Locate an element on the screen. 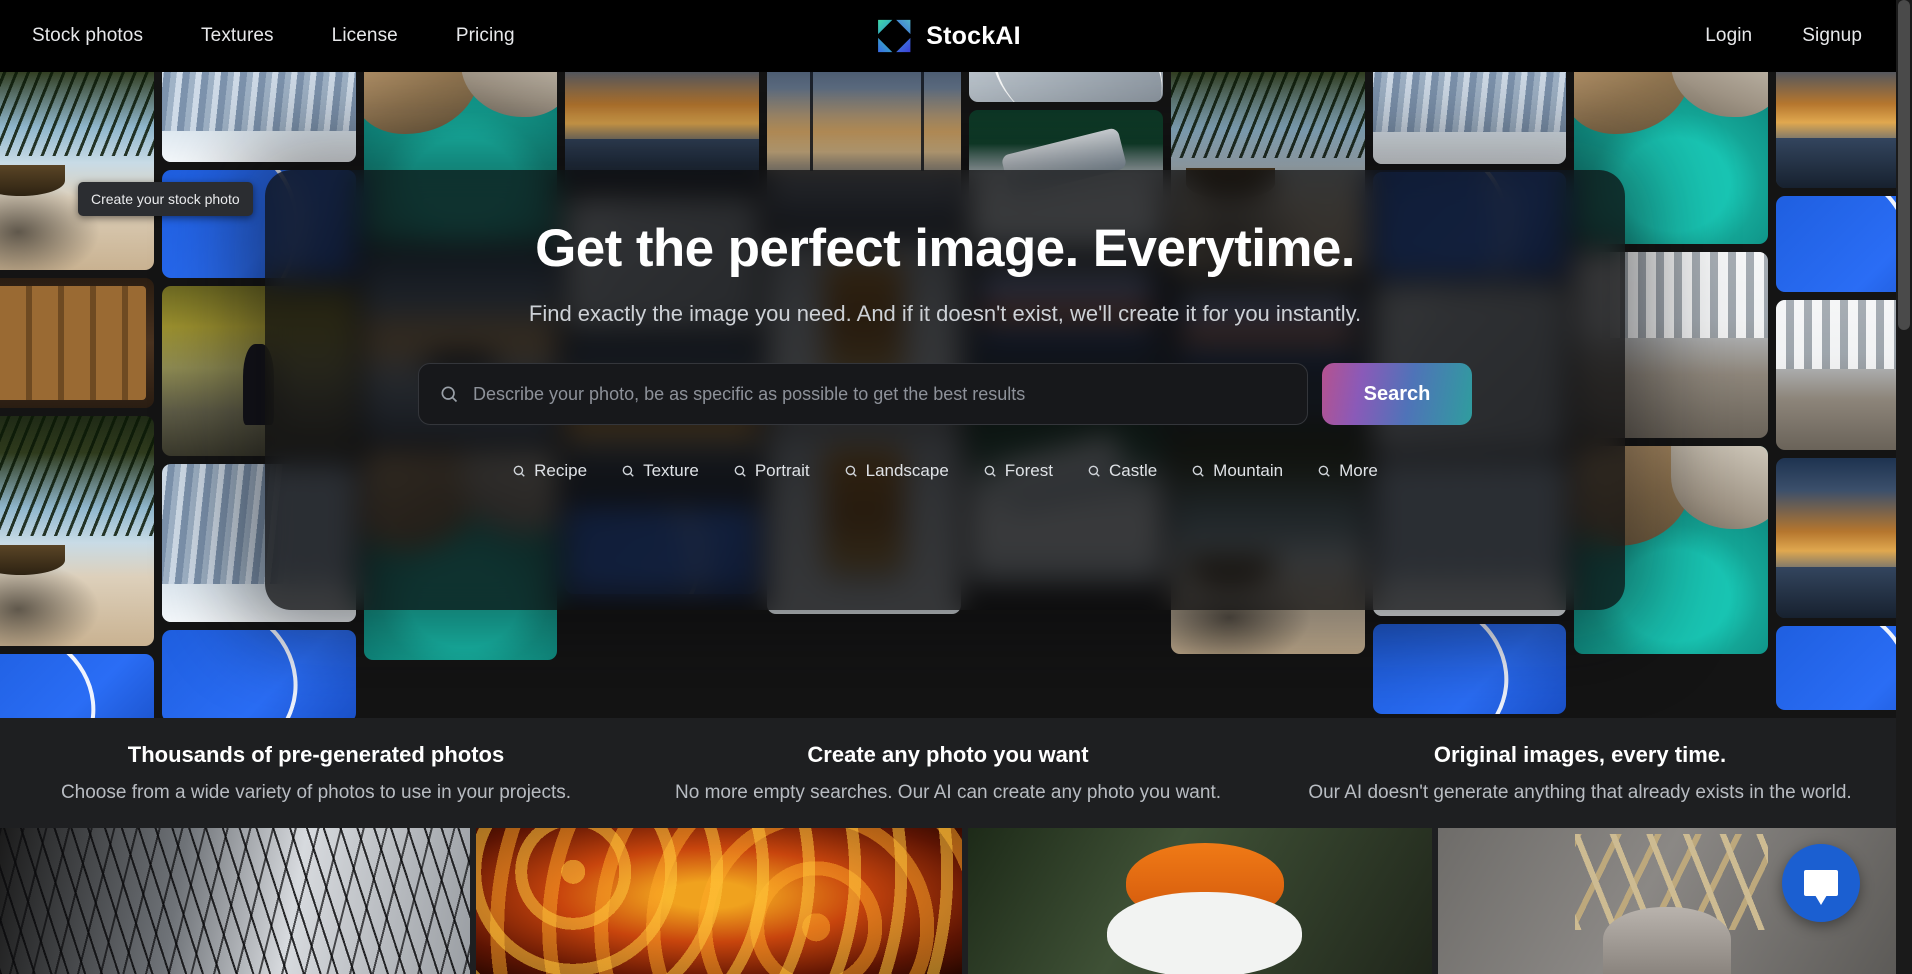 The height and width of the screenshot is (974, 1912). nav-links-left: Stock photos Textures License Pricing is located at coordinates (257, 36).